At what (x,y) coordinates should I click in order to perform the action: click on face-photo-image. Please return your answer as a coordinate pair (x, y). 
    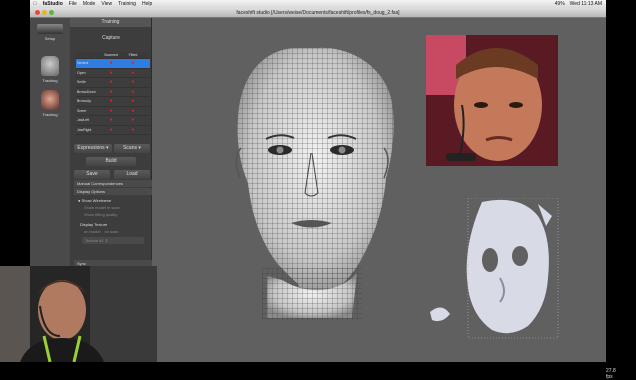
    Looking at the image, I should click on (492, 100).